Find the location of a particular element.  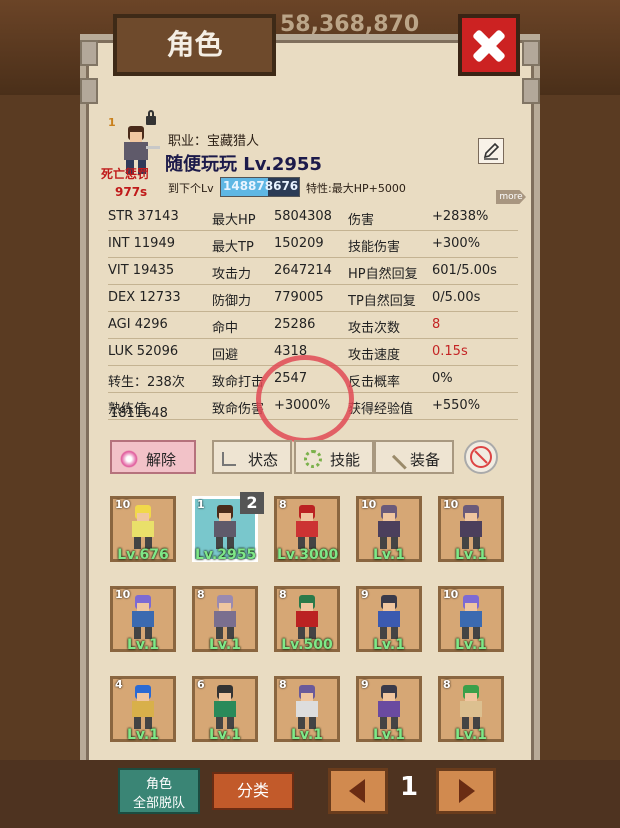

arrow-left-icon is located at coordinates (357, 791).